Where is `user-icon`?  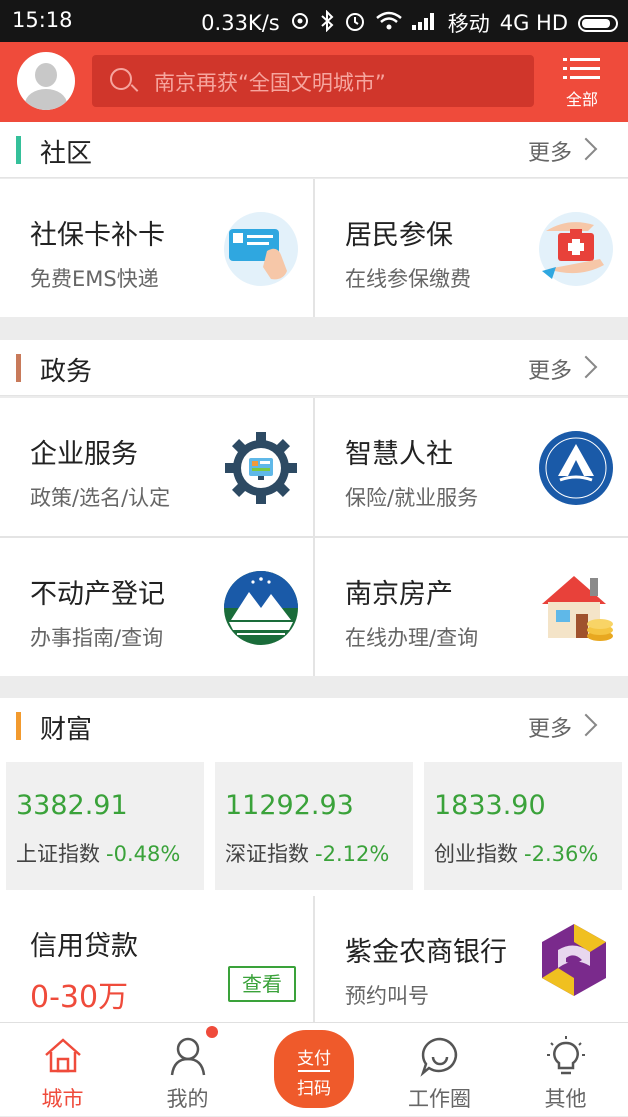
user-icon is located at coordinates (188, 1056).